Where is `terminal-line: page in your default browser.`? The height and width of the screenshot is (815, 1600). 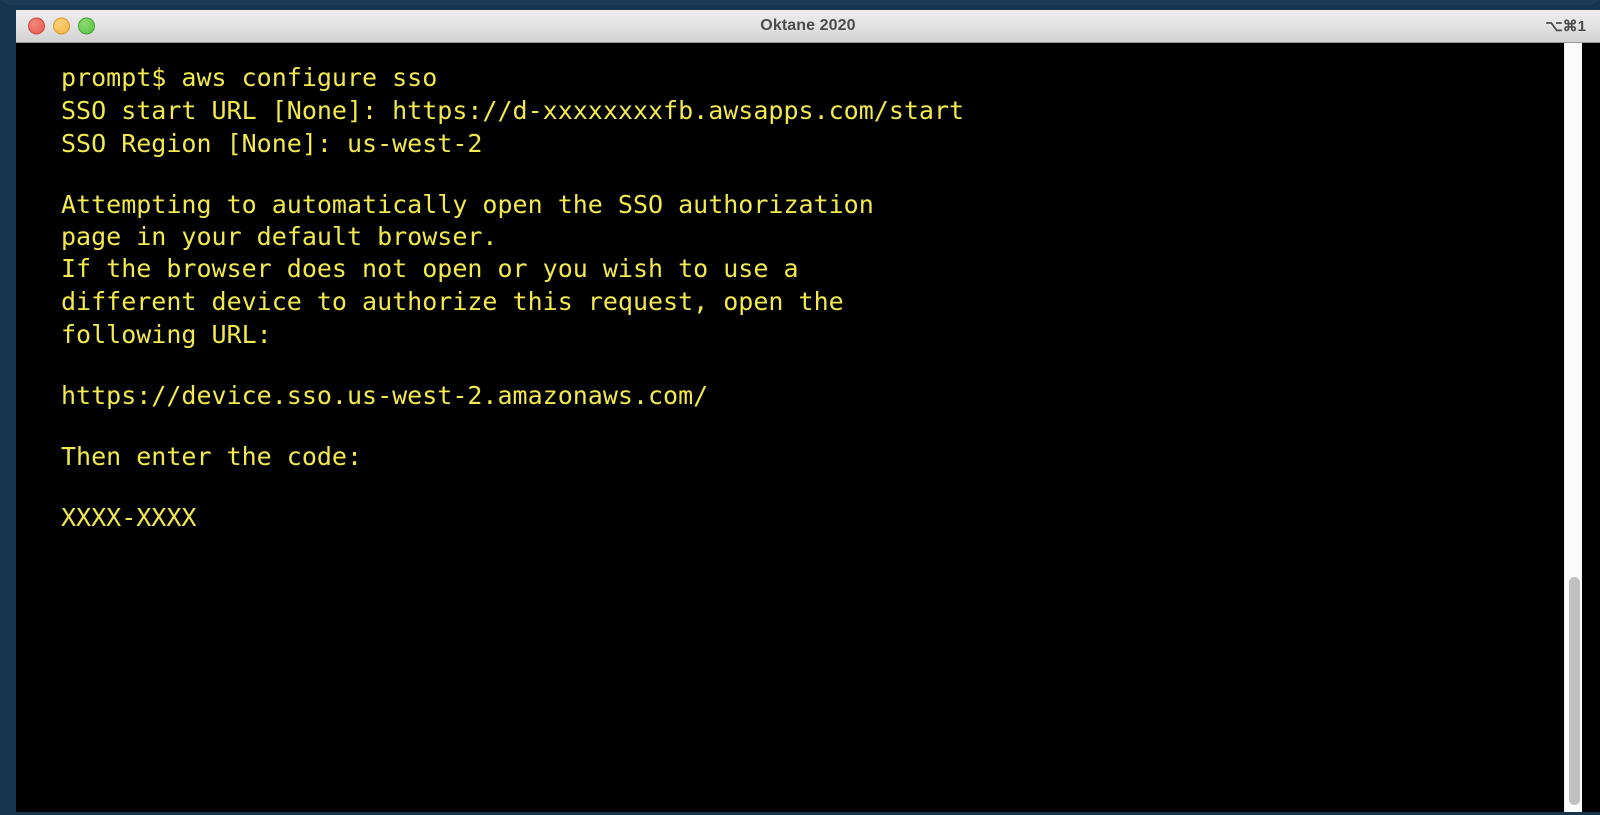 terminal-line: page in your default browser. is located at coordinates (279, 236).